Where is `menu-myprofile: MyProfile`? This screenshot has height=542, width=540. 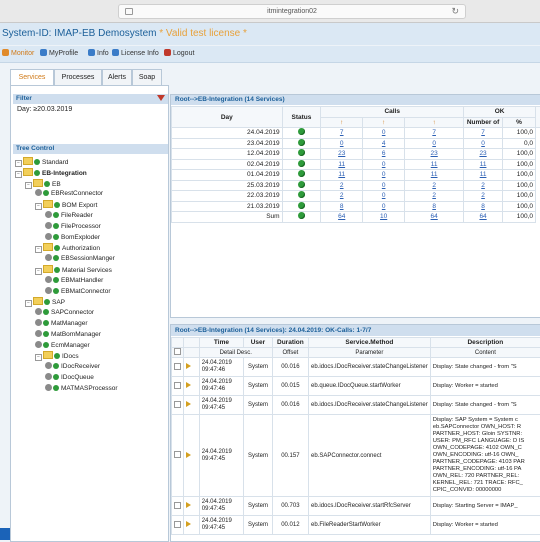
menu-myprofile: MyProfile is located at coordinates (59, 53).